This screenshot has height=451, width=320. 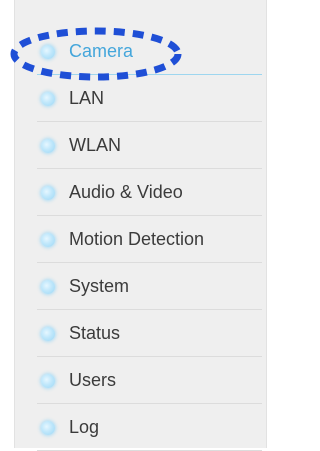 I want to click on sidebar-item-label: Log, so click(x=84, y=427).